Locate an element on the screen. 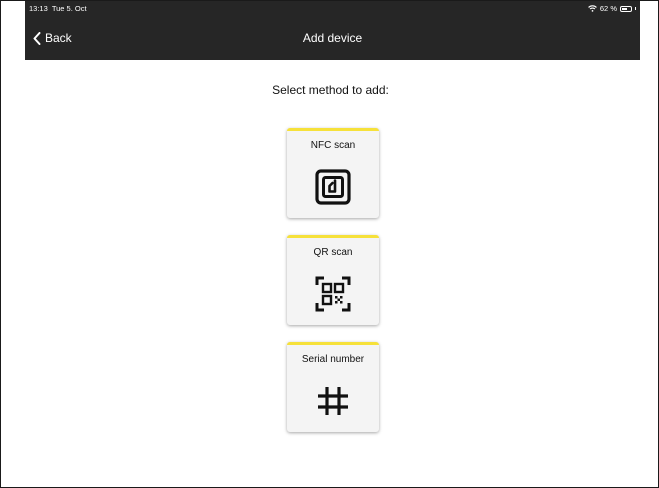  nfc-scan-label: NFC scan is located at coordinates (333, 145).